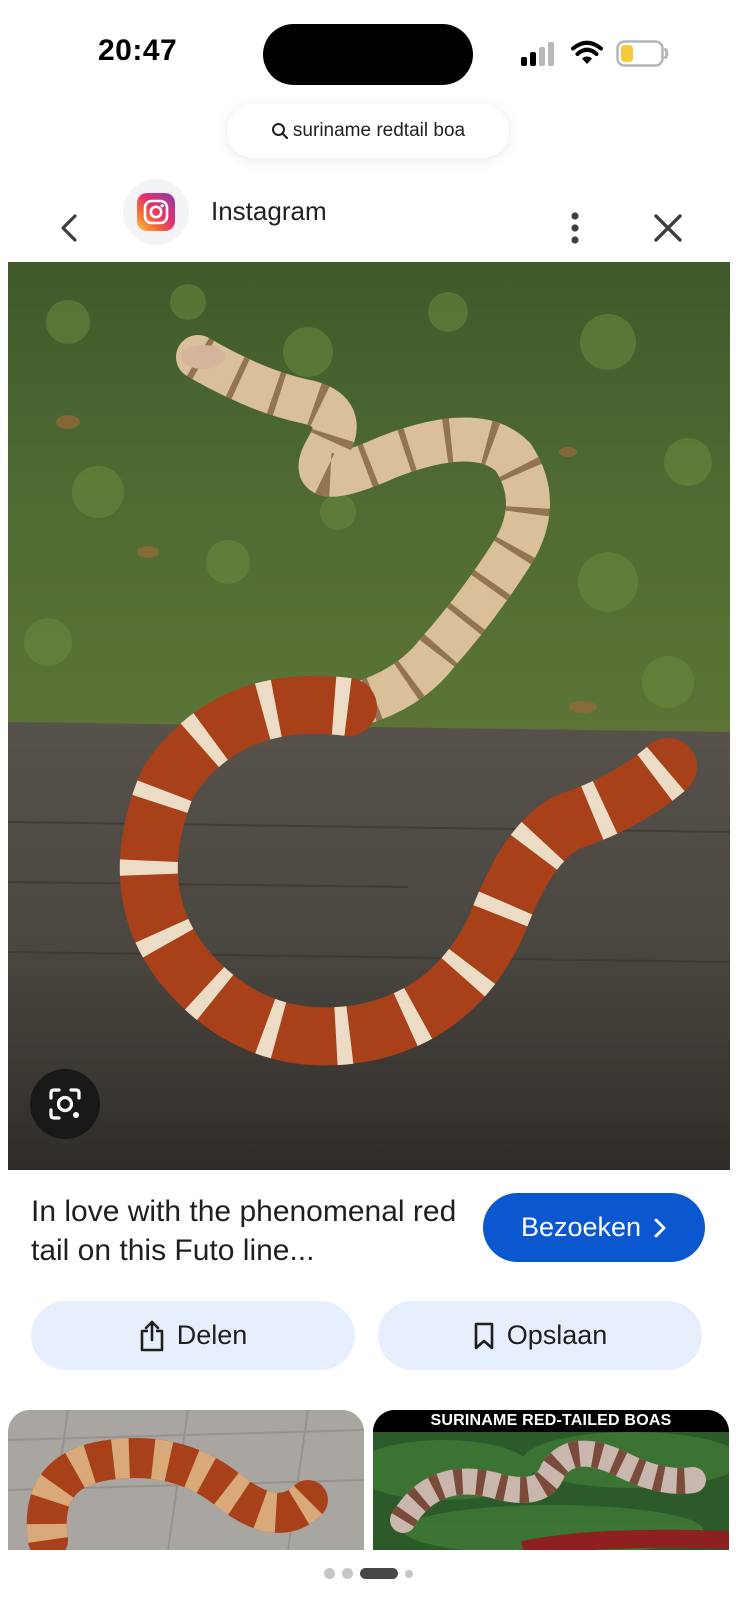  I want to click on status-time: 20:47, so click(138, 50).